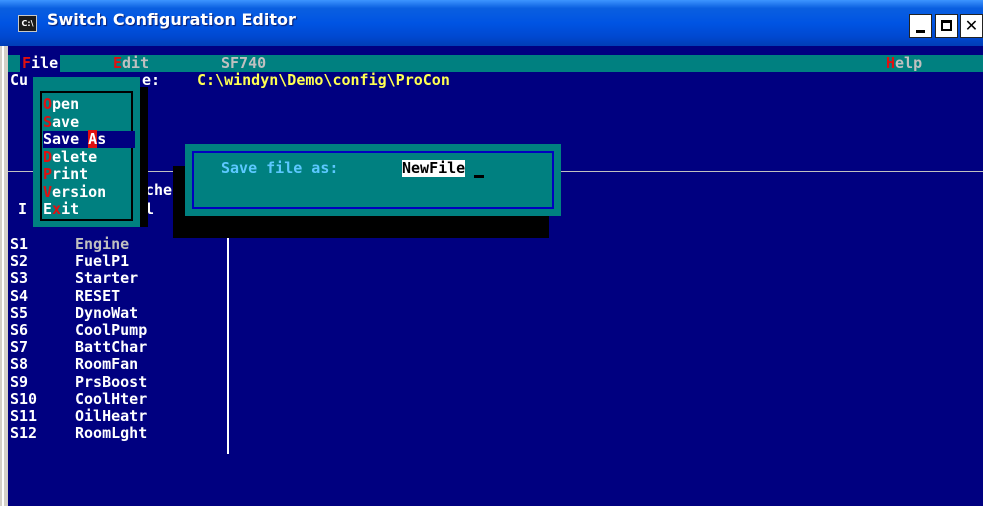 The width and height of the screenshot is (983, 506). What do you see at coordinates (171, 19) in the screenshot?
I see `window-title: Switch Configuration Editor` at bounding box center [171, 19].